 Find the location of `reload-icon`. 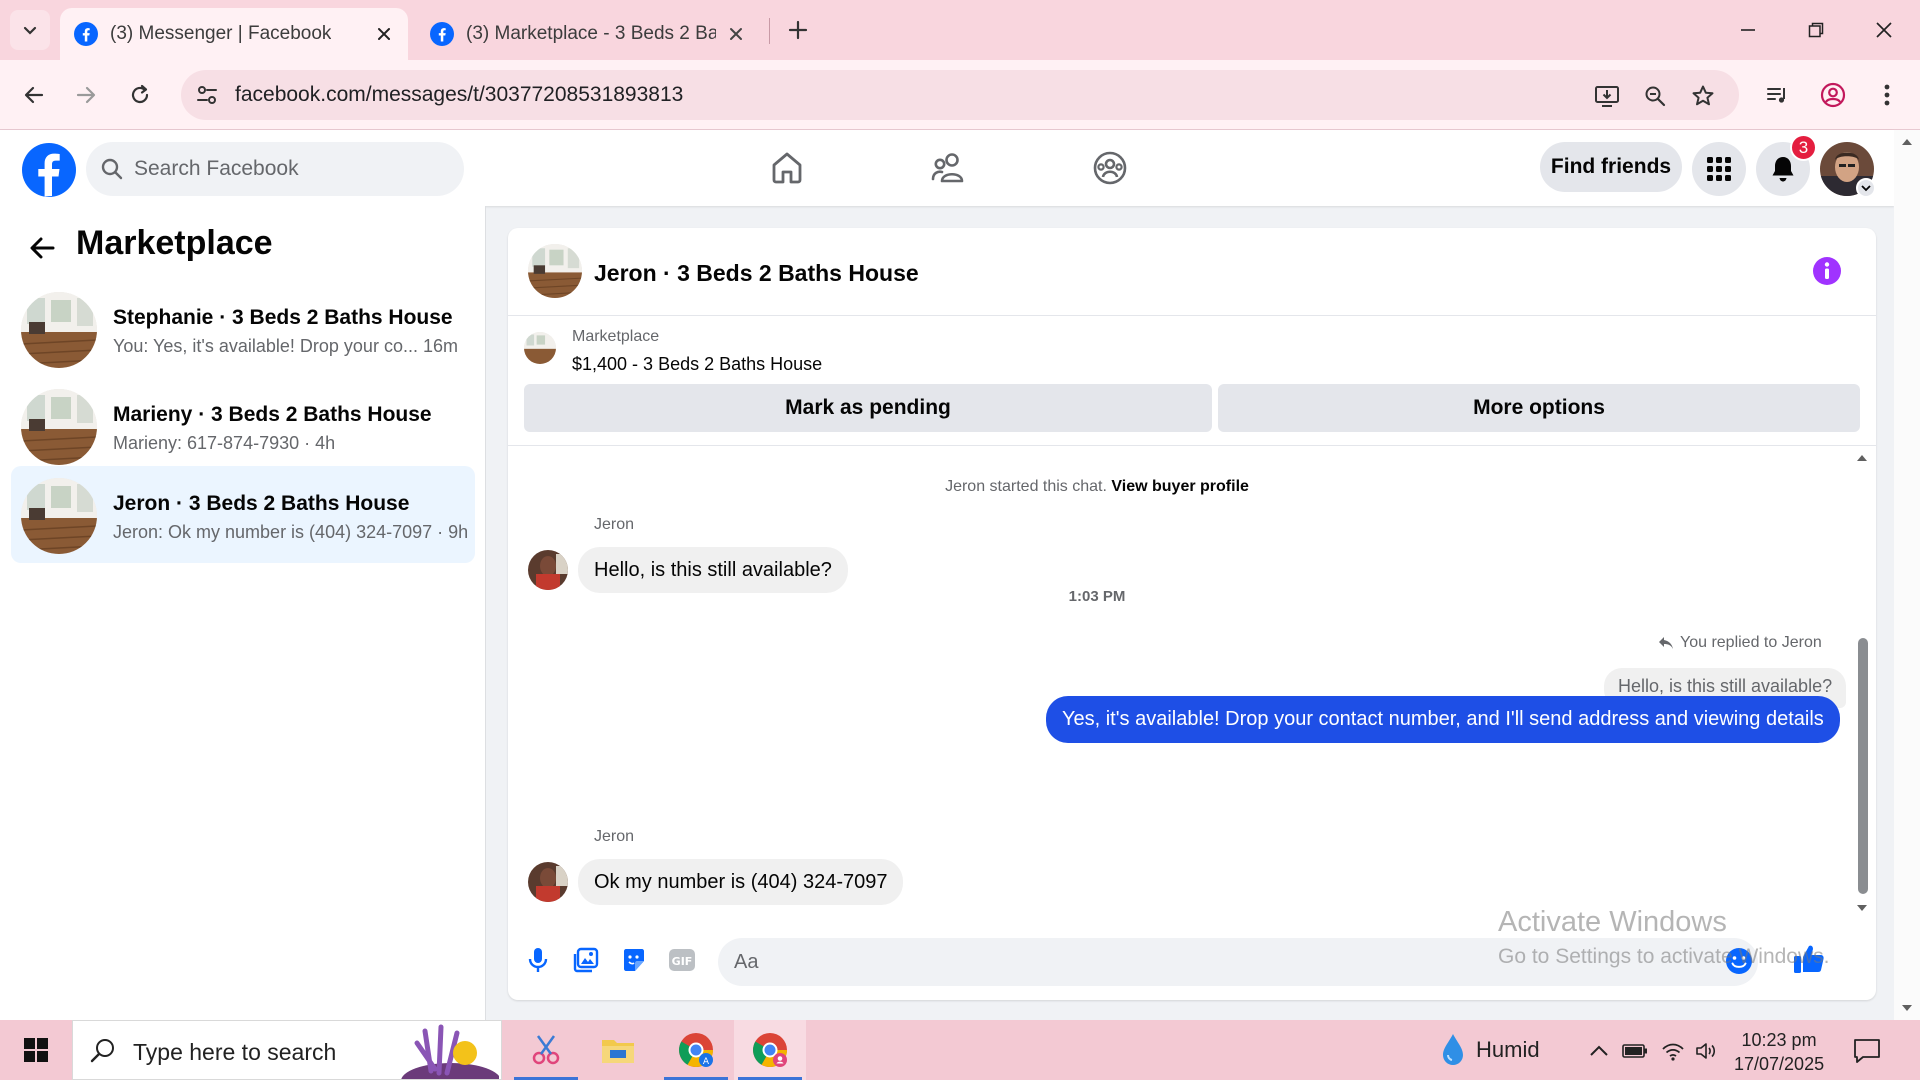

reload-icon is located at coordinates (140, 95).